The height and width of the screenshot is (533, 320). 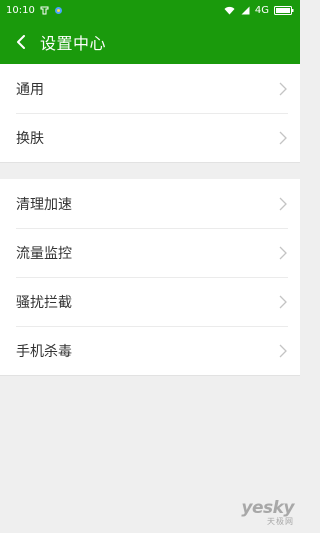 I want to click on settings-item-label: 换肤, so click(x=30, y=138).